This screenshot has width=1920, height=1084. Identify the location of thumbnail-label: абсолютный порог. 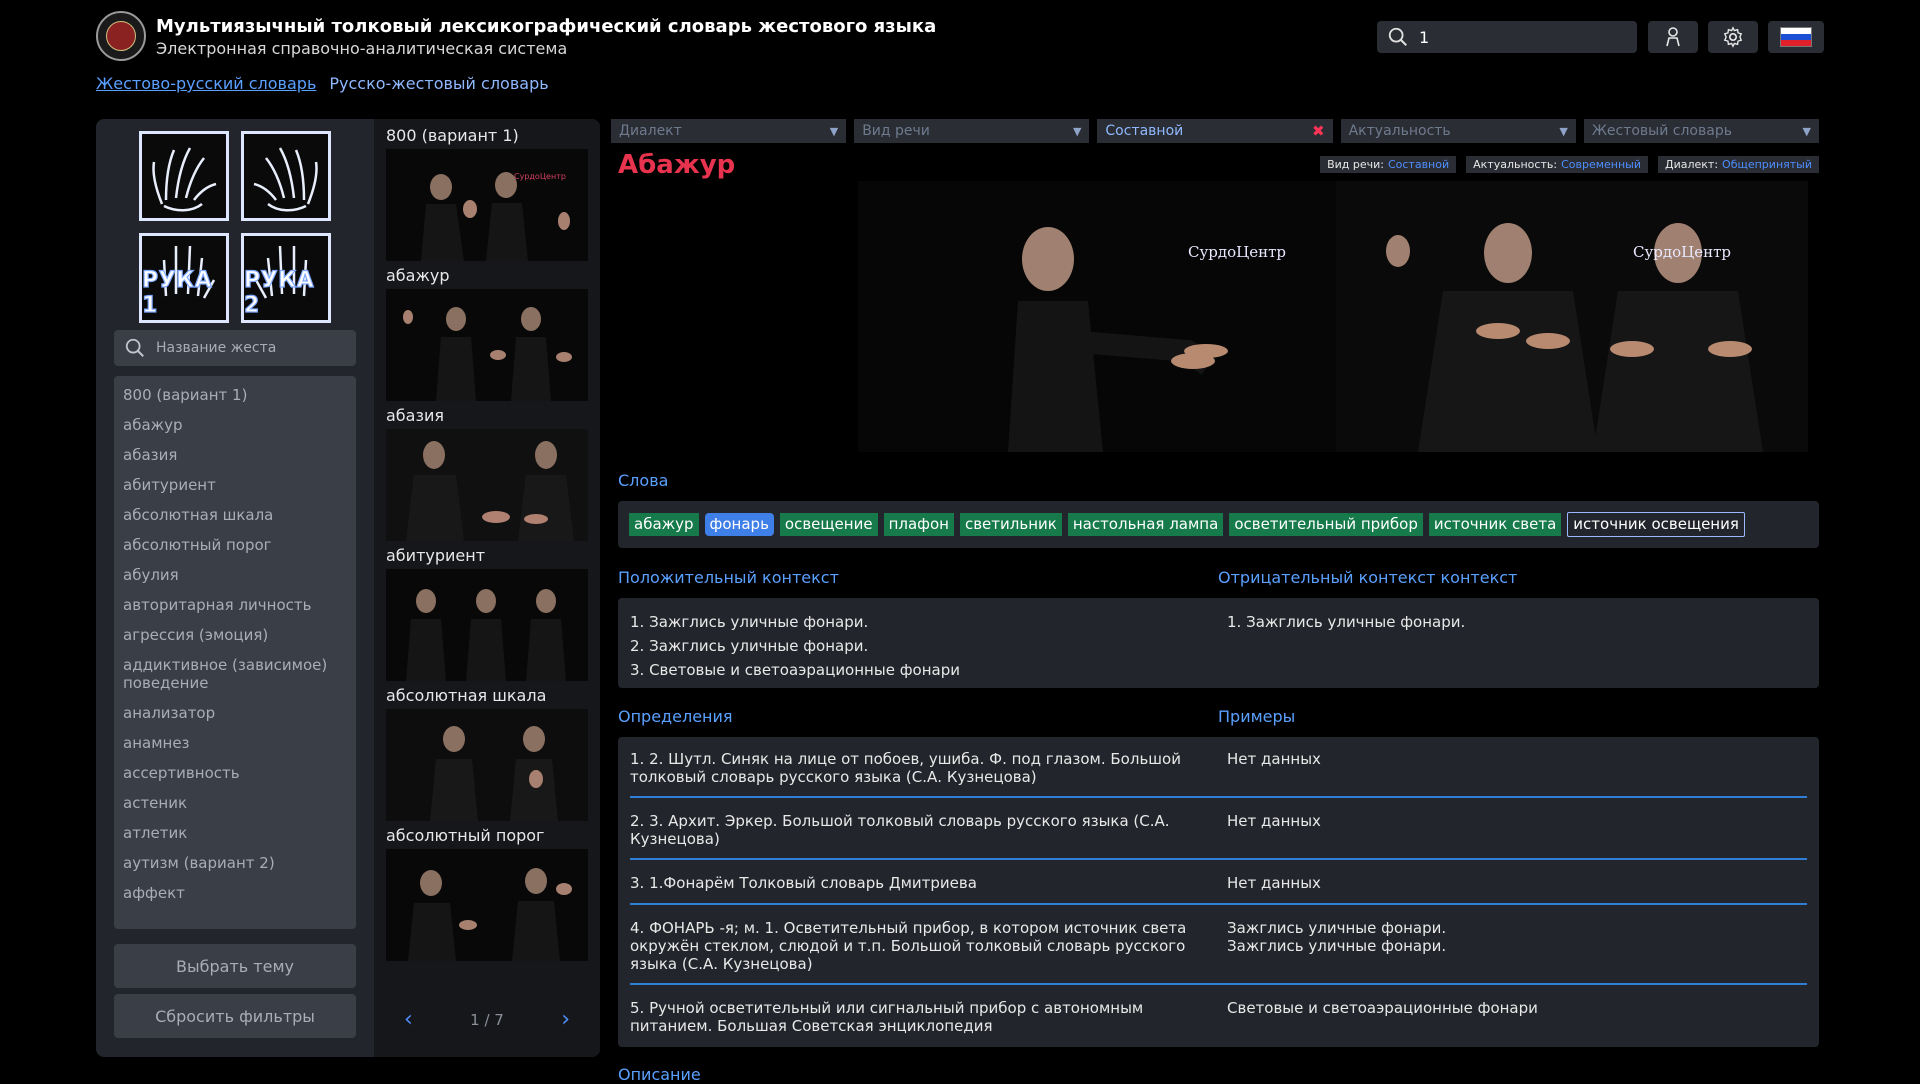
(465, 835).